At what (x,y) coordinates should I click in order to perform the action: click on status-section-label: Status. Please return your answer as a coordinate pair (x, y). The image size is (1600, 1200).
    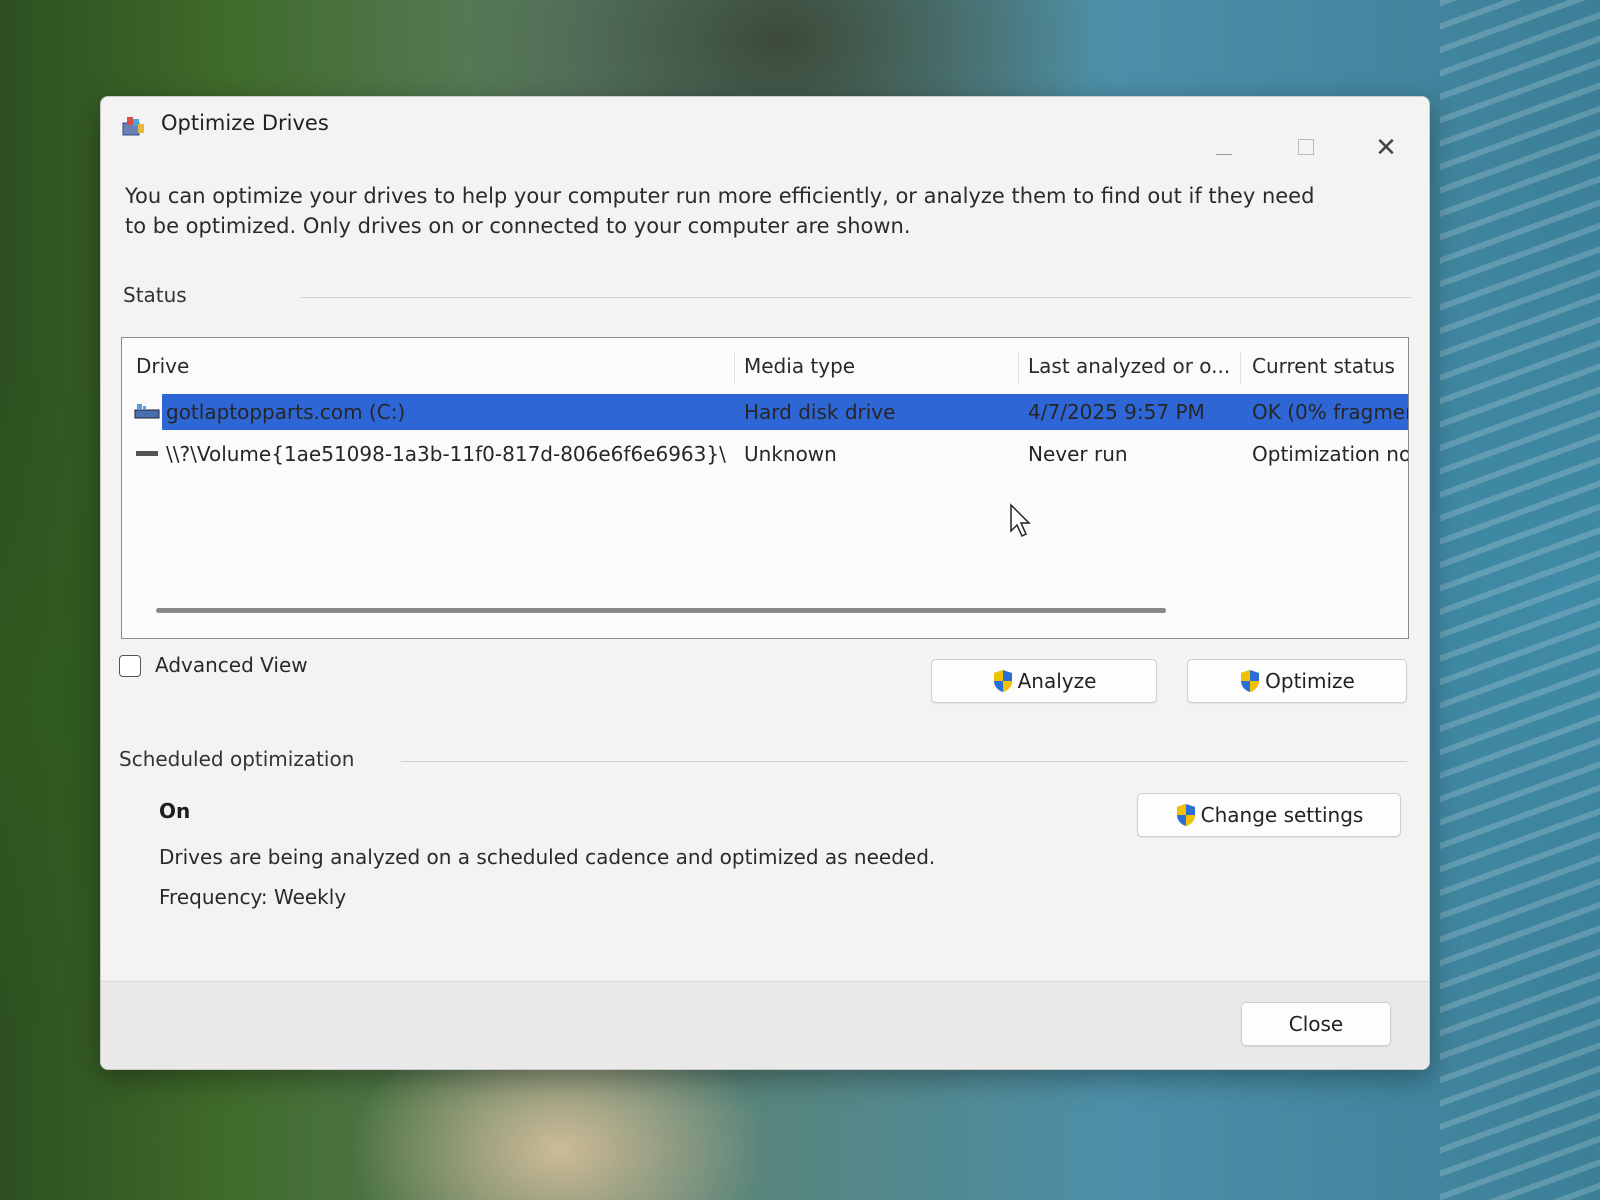
    Looking at the image, I should click on (155, 295).